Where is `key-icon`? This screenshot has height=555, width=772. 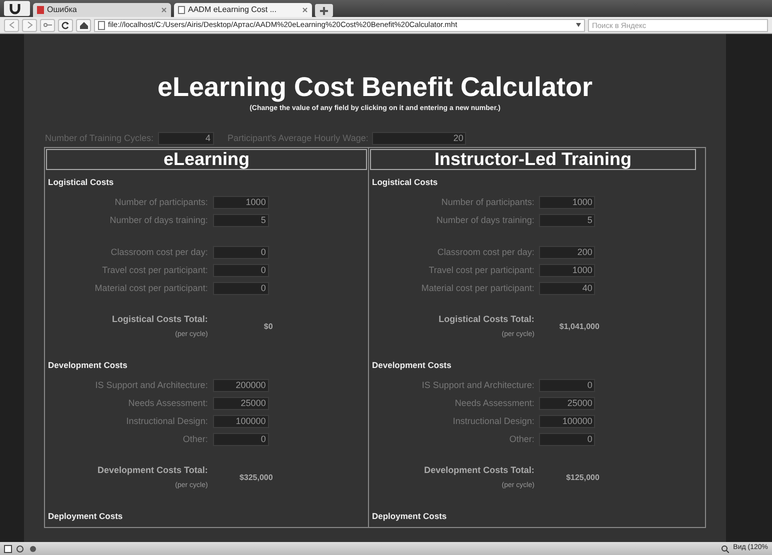
key-icon is located at coordinates (47, 25).